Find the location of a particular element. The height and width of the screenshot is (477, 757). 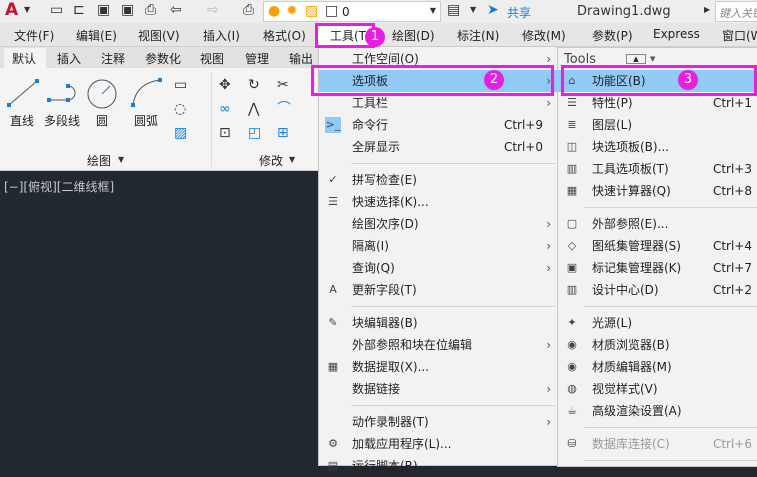

menu-item: 数据链接 › is located at coordinates (438, 389).